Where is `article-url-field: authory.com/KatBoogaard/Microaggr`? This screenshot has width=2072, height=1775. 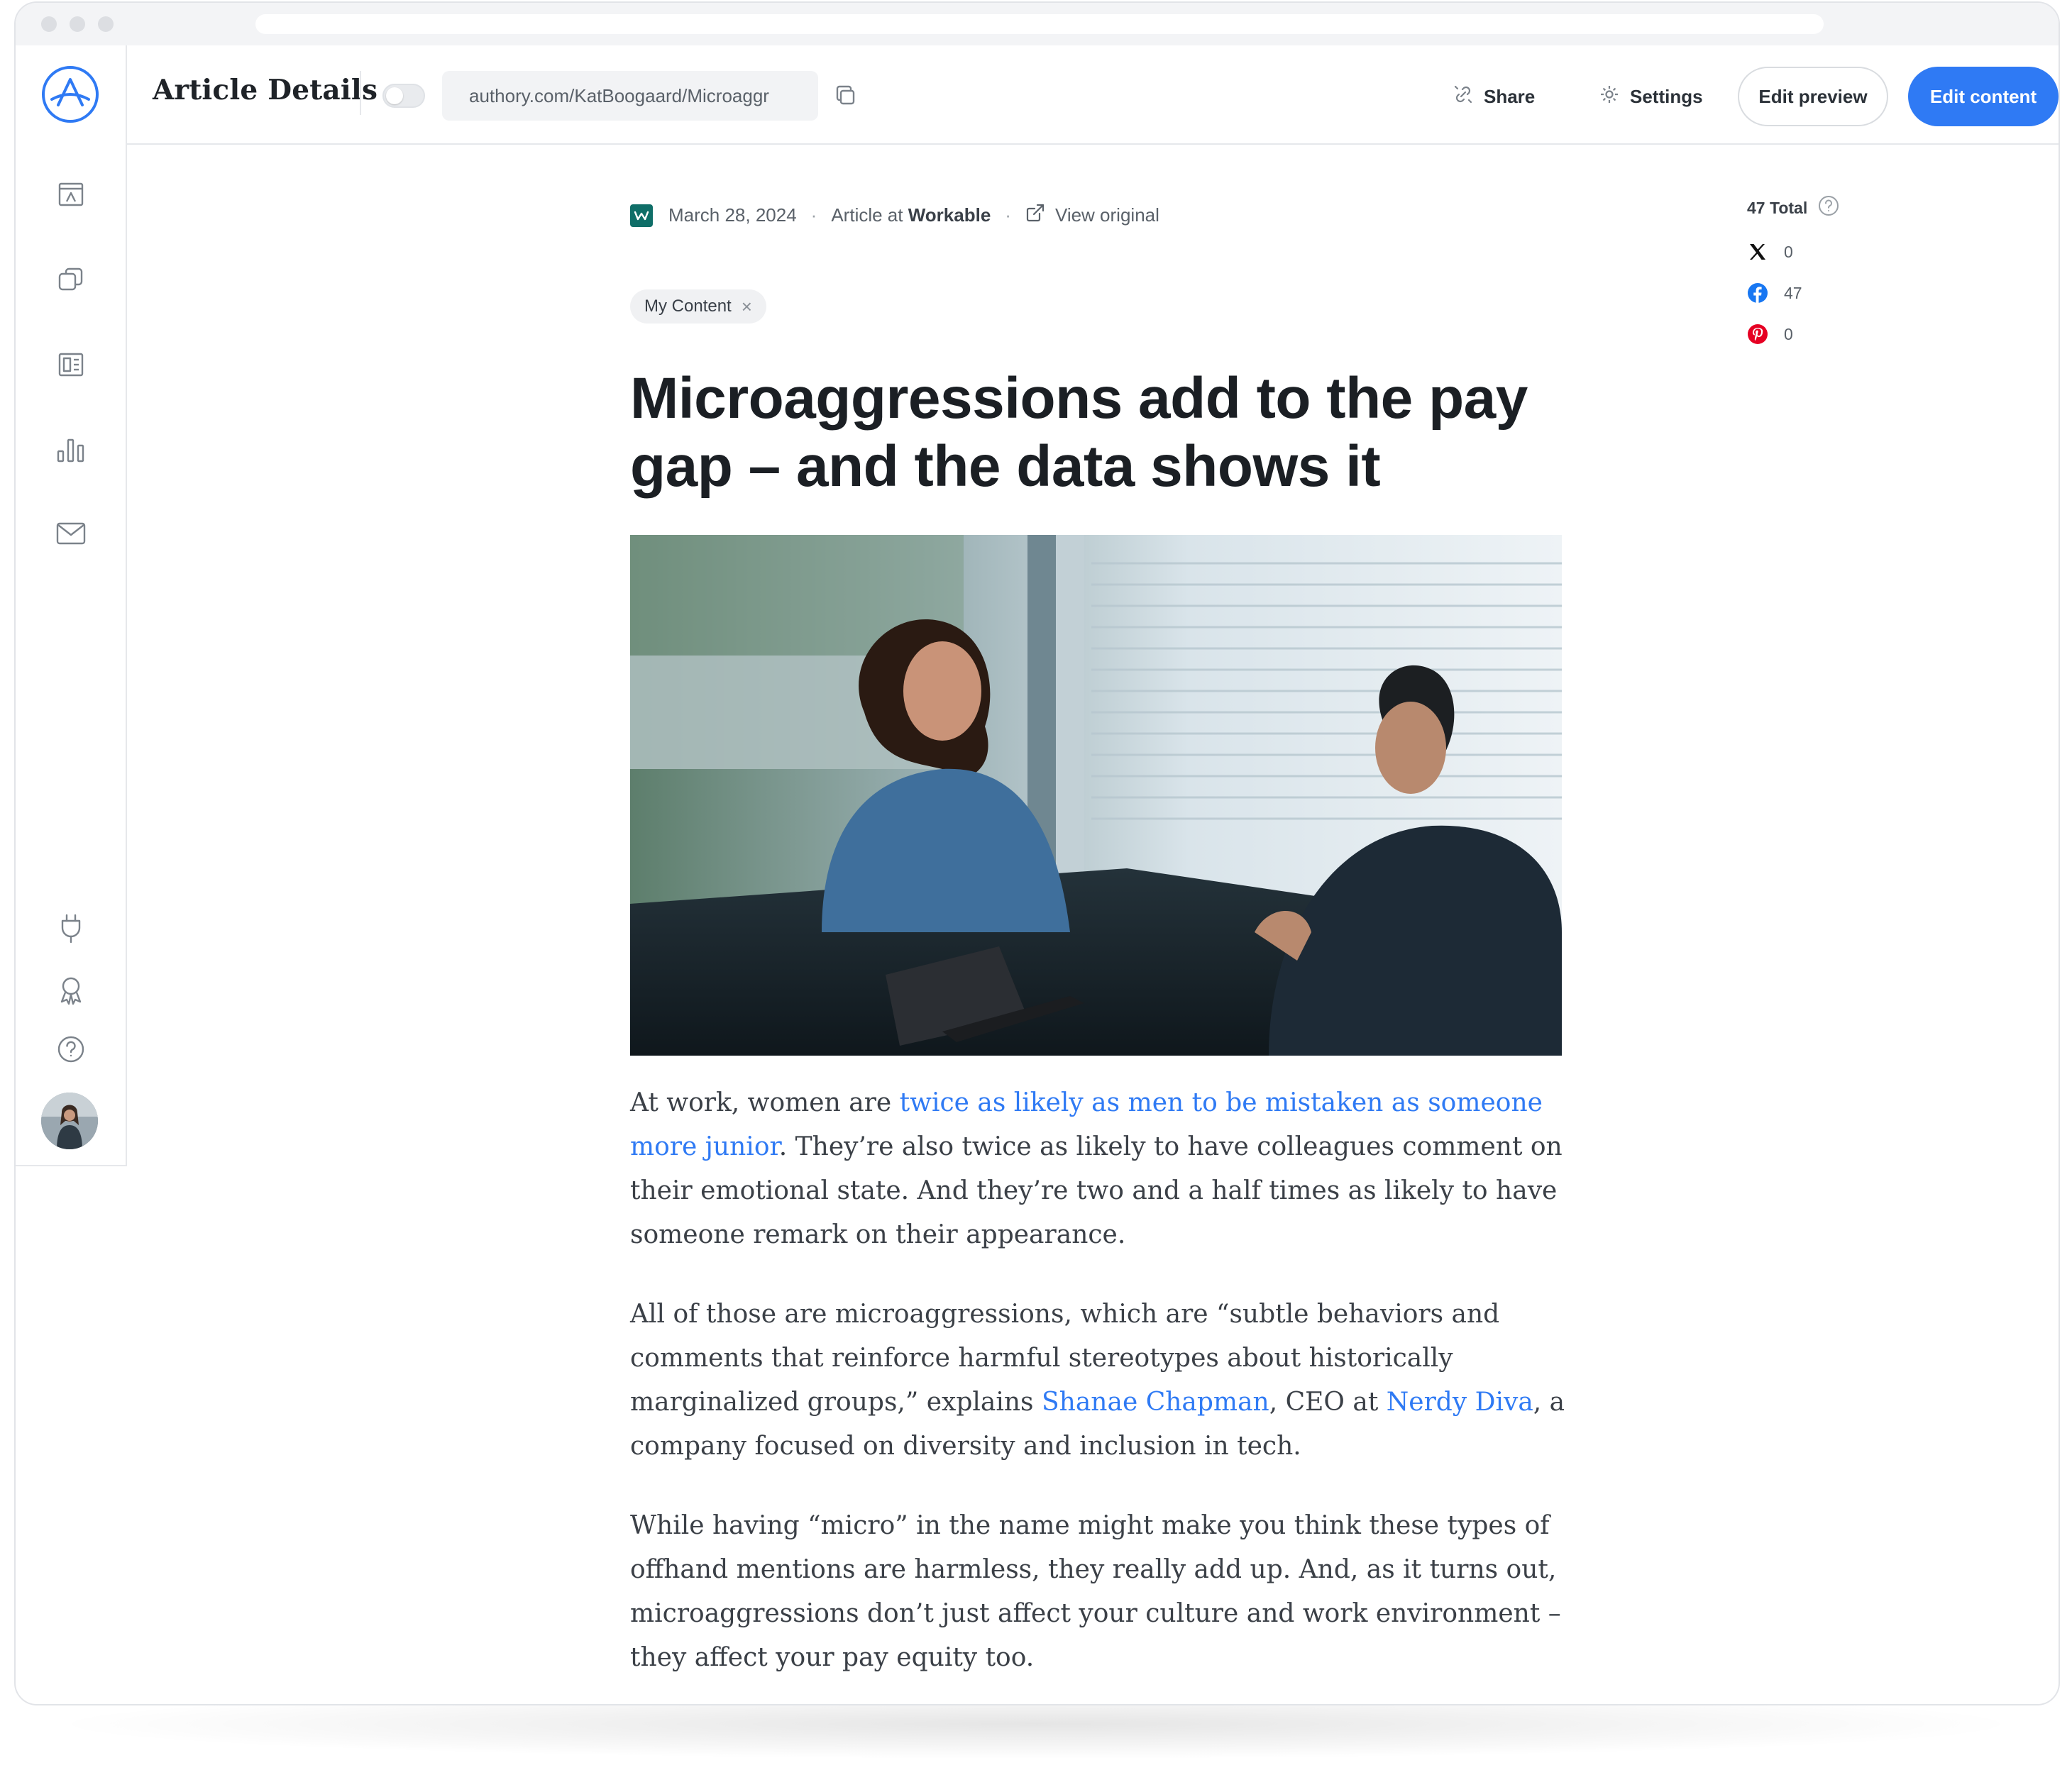 article-url-field: authory.com/KatBoogaard/Microaggr is located at coordinates (630, 96).